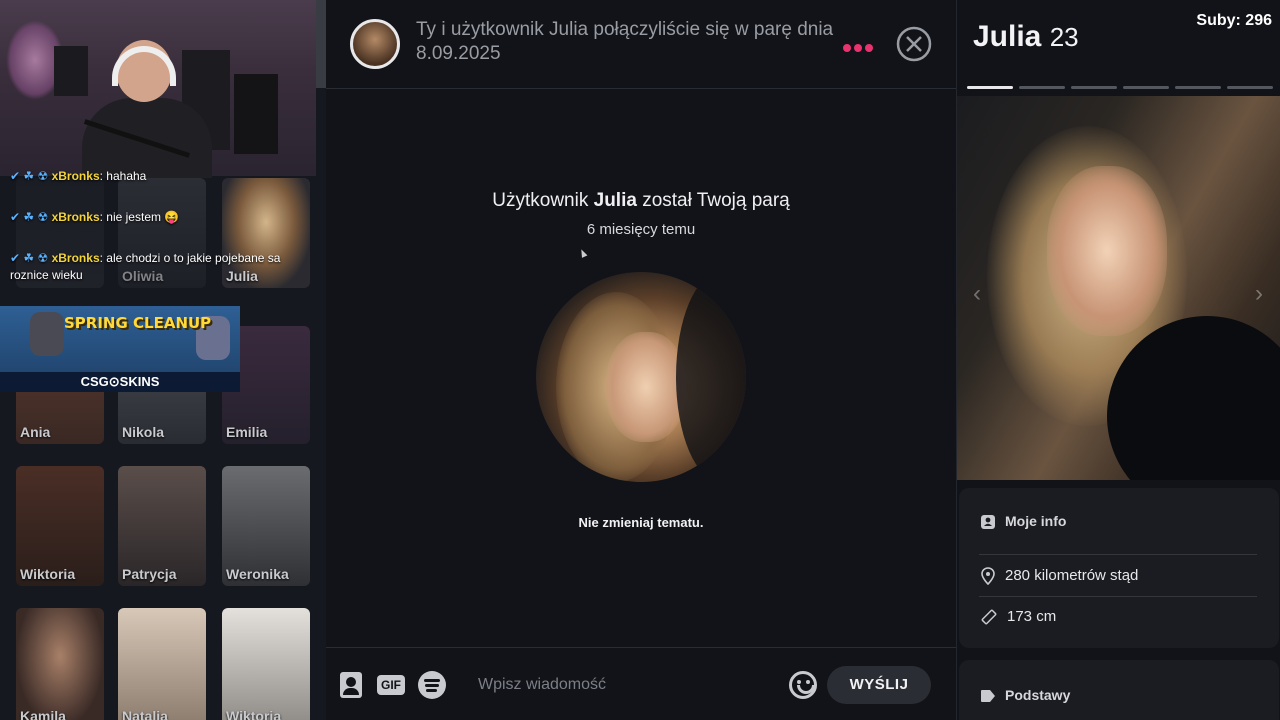 Image resolution: width=1280 pixels, height=720 pixels. Describe the element at coordinates (988, 522) in the screenshot. I see `profile-card-icon` at that location.